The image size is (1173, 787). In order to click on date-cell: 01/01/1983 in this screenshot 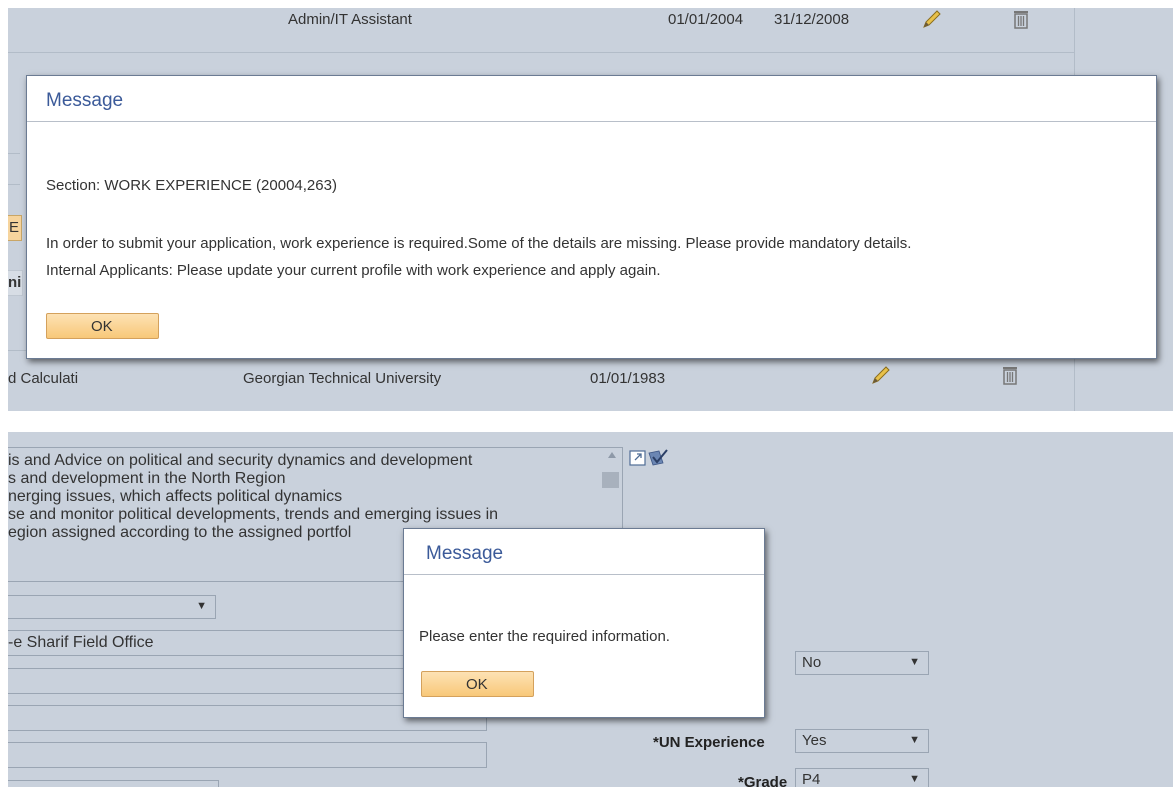, I will do `click(628, 378)`.